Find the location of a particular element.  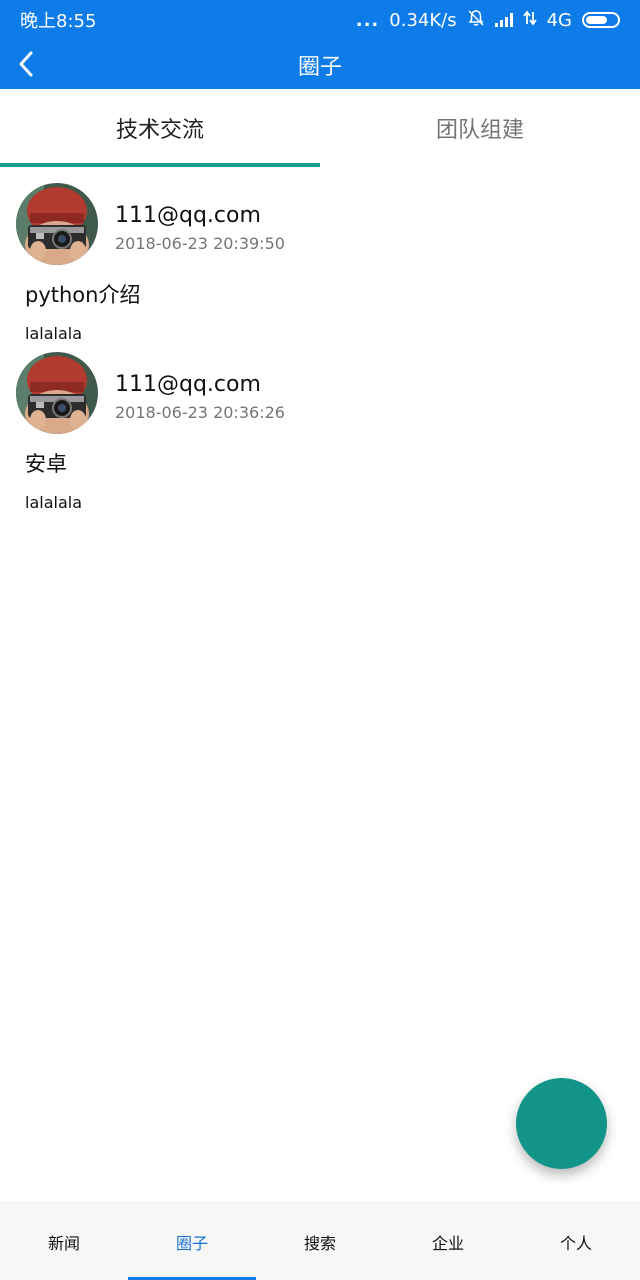

post-timestamp: 2018-06-23 20:36:26 is located at coordinates (200, 412).